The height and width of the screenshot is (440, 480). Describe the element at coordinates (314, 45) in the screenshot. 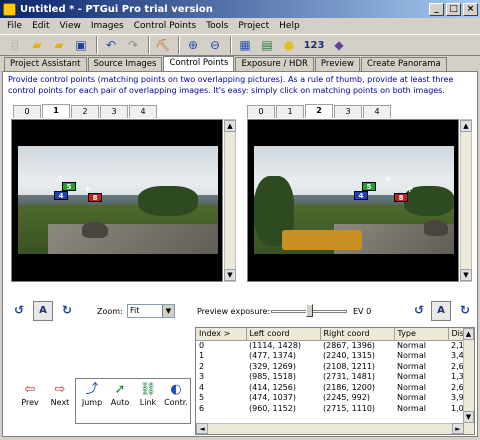

I see `numbering-icon: 123` at that location.